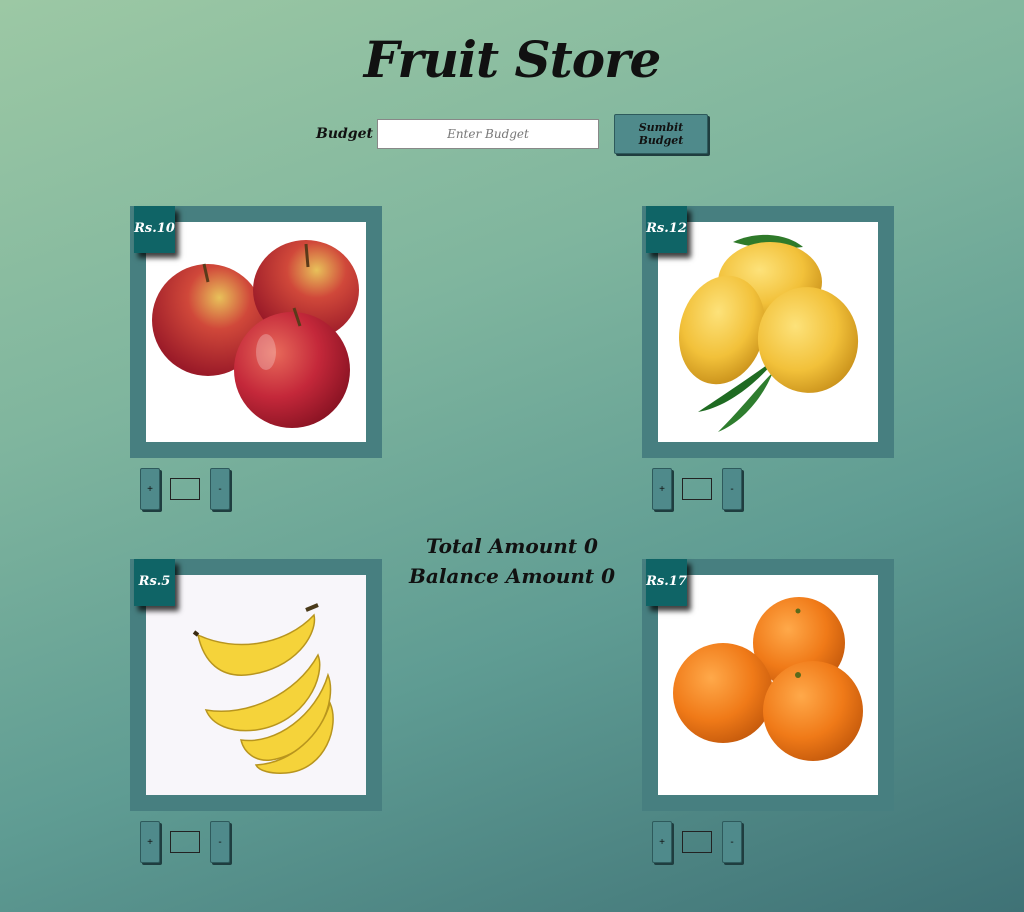  I want to click on totals-panel: Total Amount 0 Balance Amount 0, so click(512, 561).